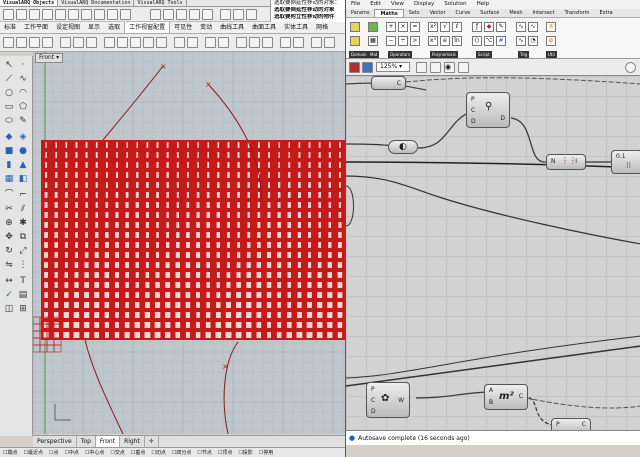 This screenshot has height=457, width=640. I want to click on osnap-3: ☐中点, so click(71, 452).